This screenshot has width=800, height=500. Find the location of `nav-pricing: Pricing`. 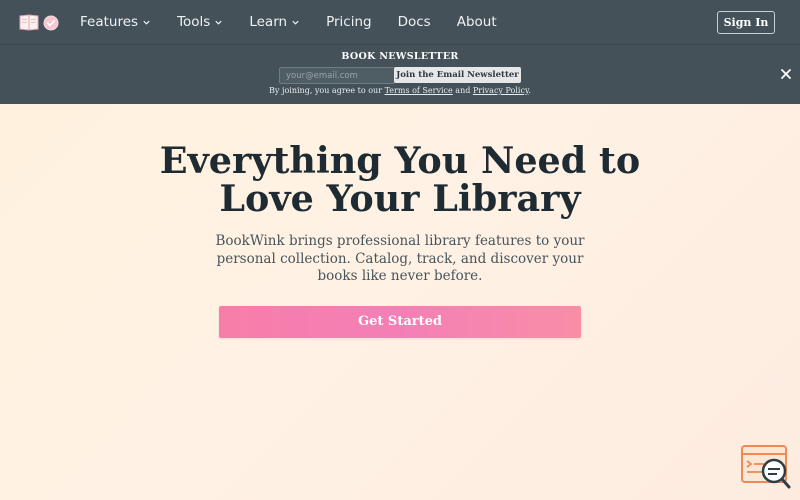

nav-pricing: Pricing is located at coordinates (349, 22).